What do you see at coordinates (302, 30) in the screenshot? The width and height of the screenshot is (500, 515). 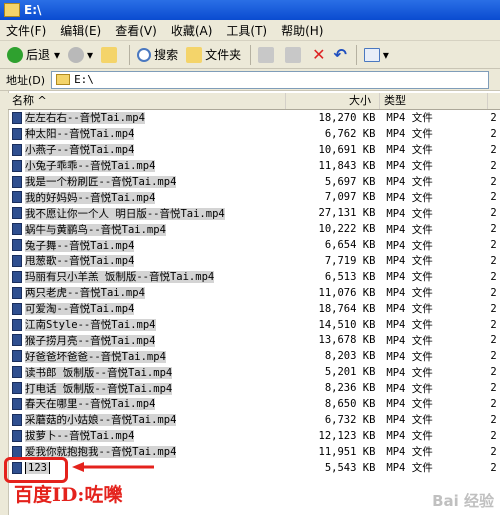 I see `menu-help: 帮助(H)` at bounding box center [302, 30].